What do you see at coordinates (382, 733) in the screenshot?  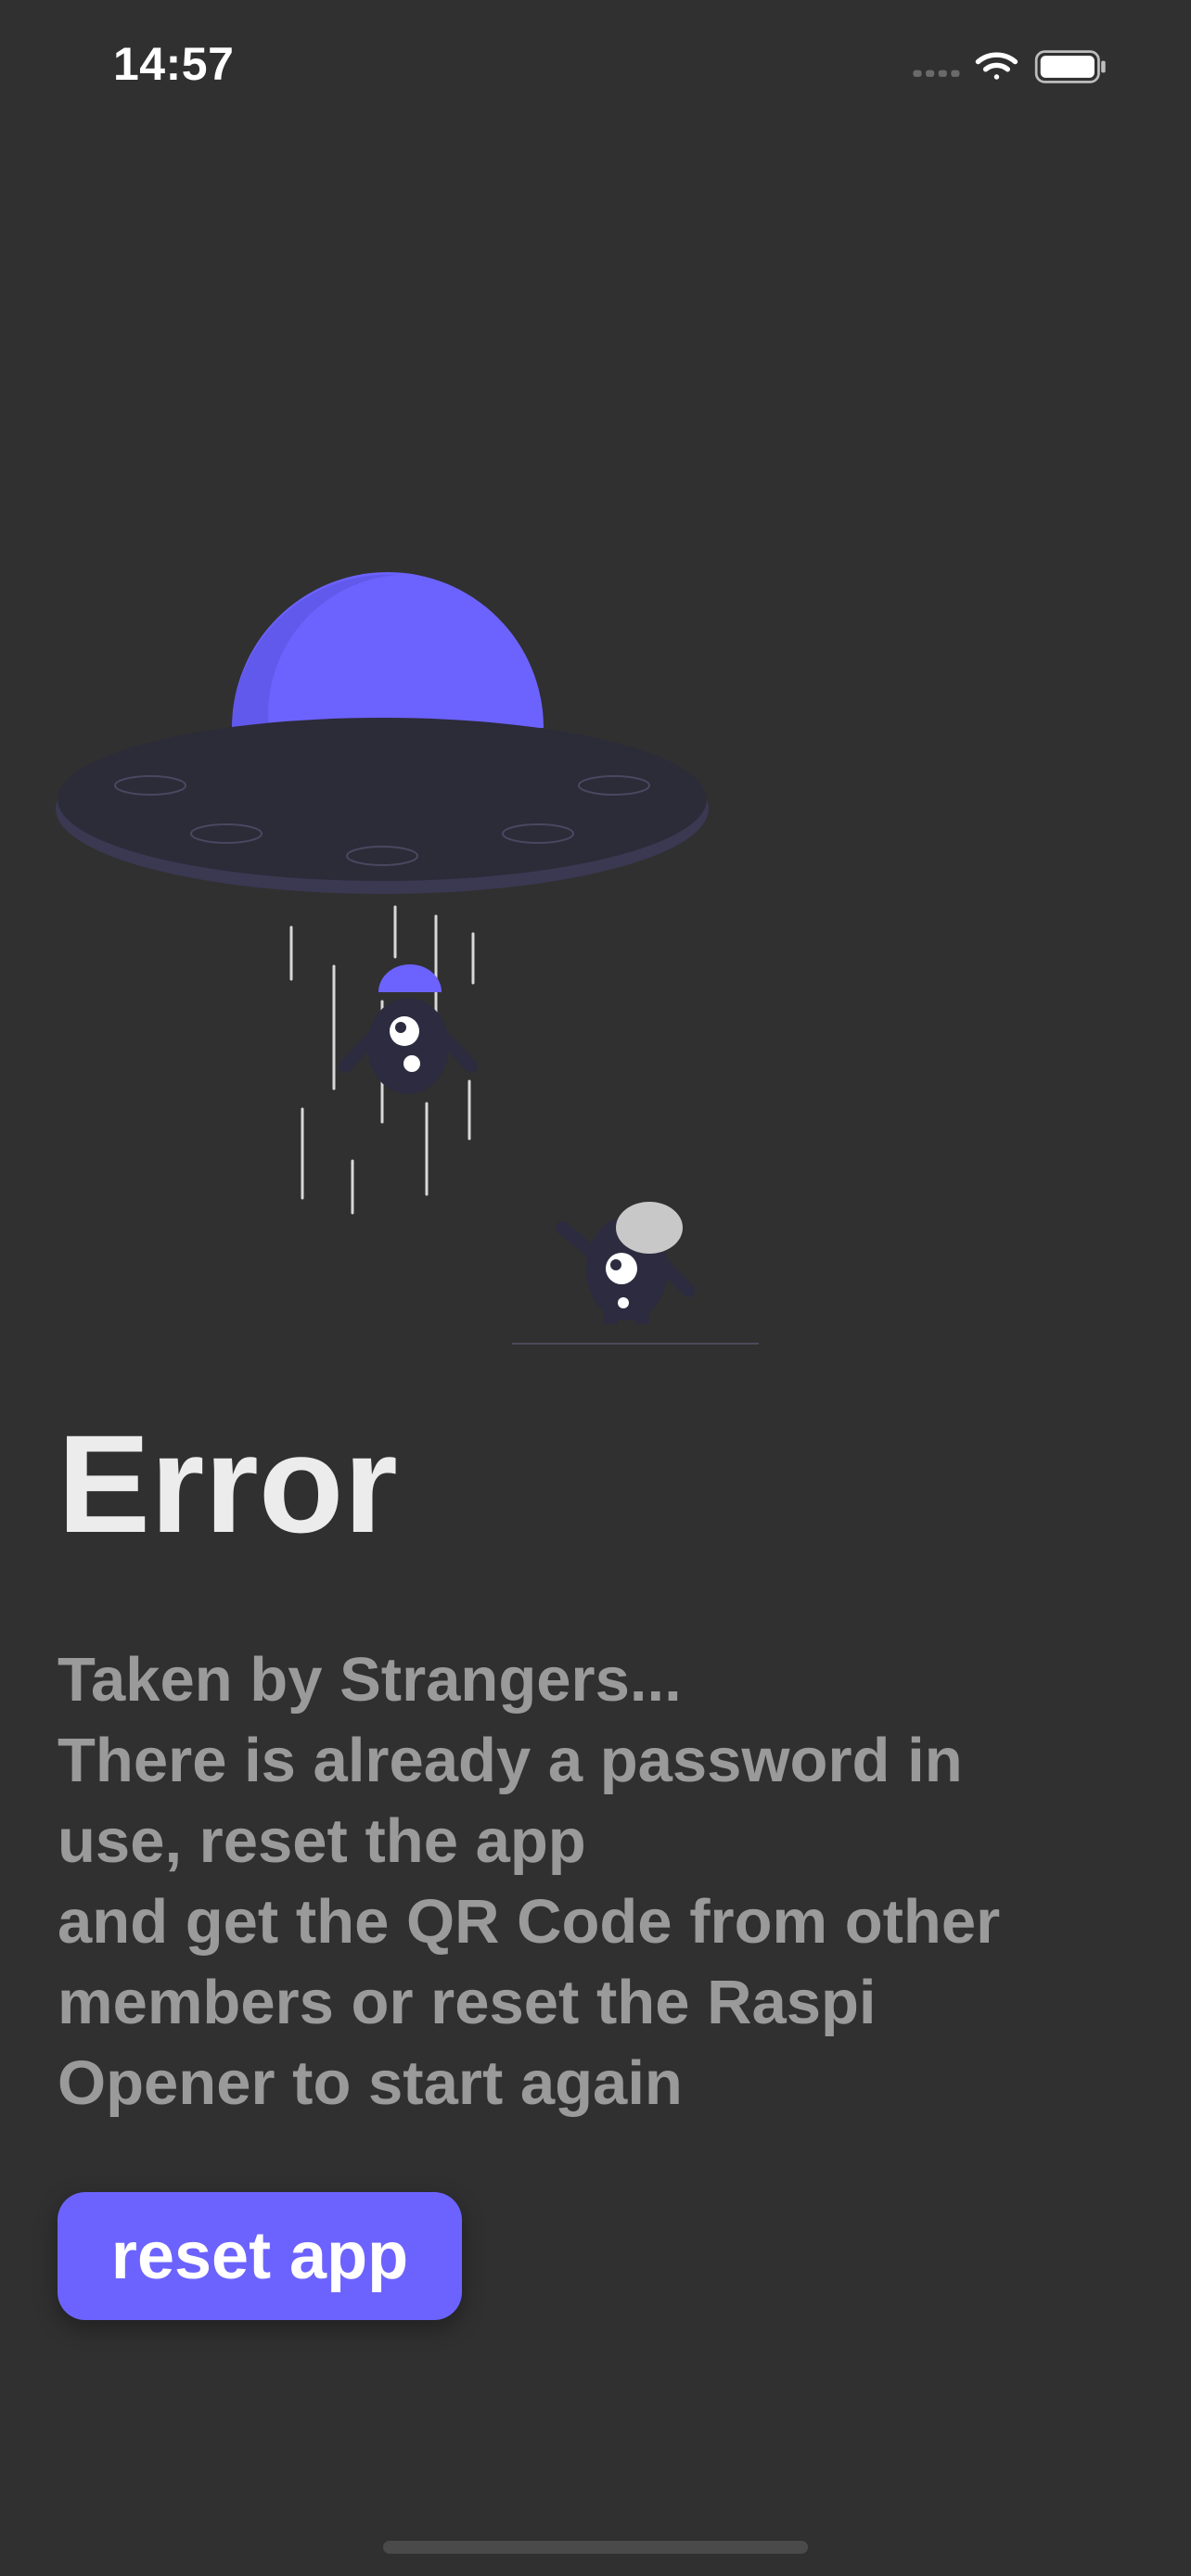 I see `ufo` at bounding box center [382, 733].